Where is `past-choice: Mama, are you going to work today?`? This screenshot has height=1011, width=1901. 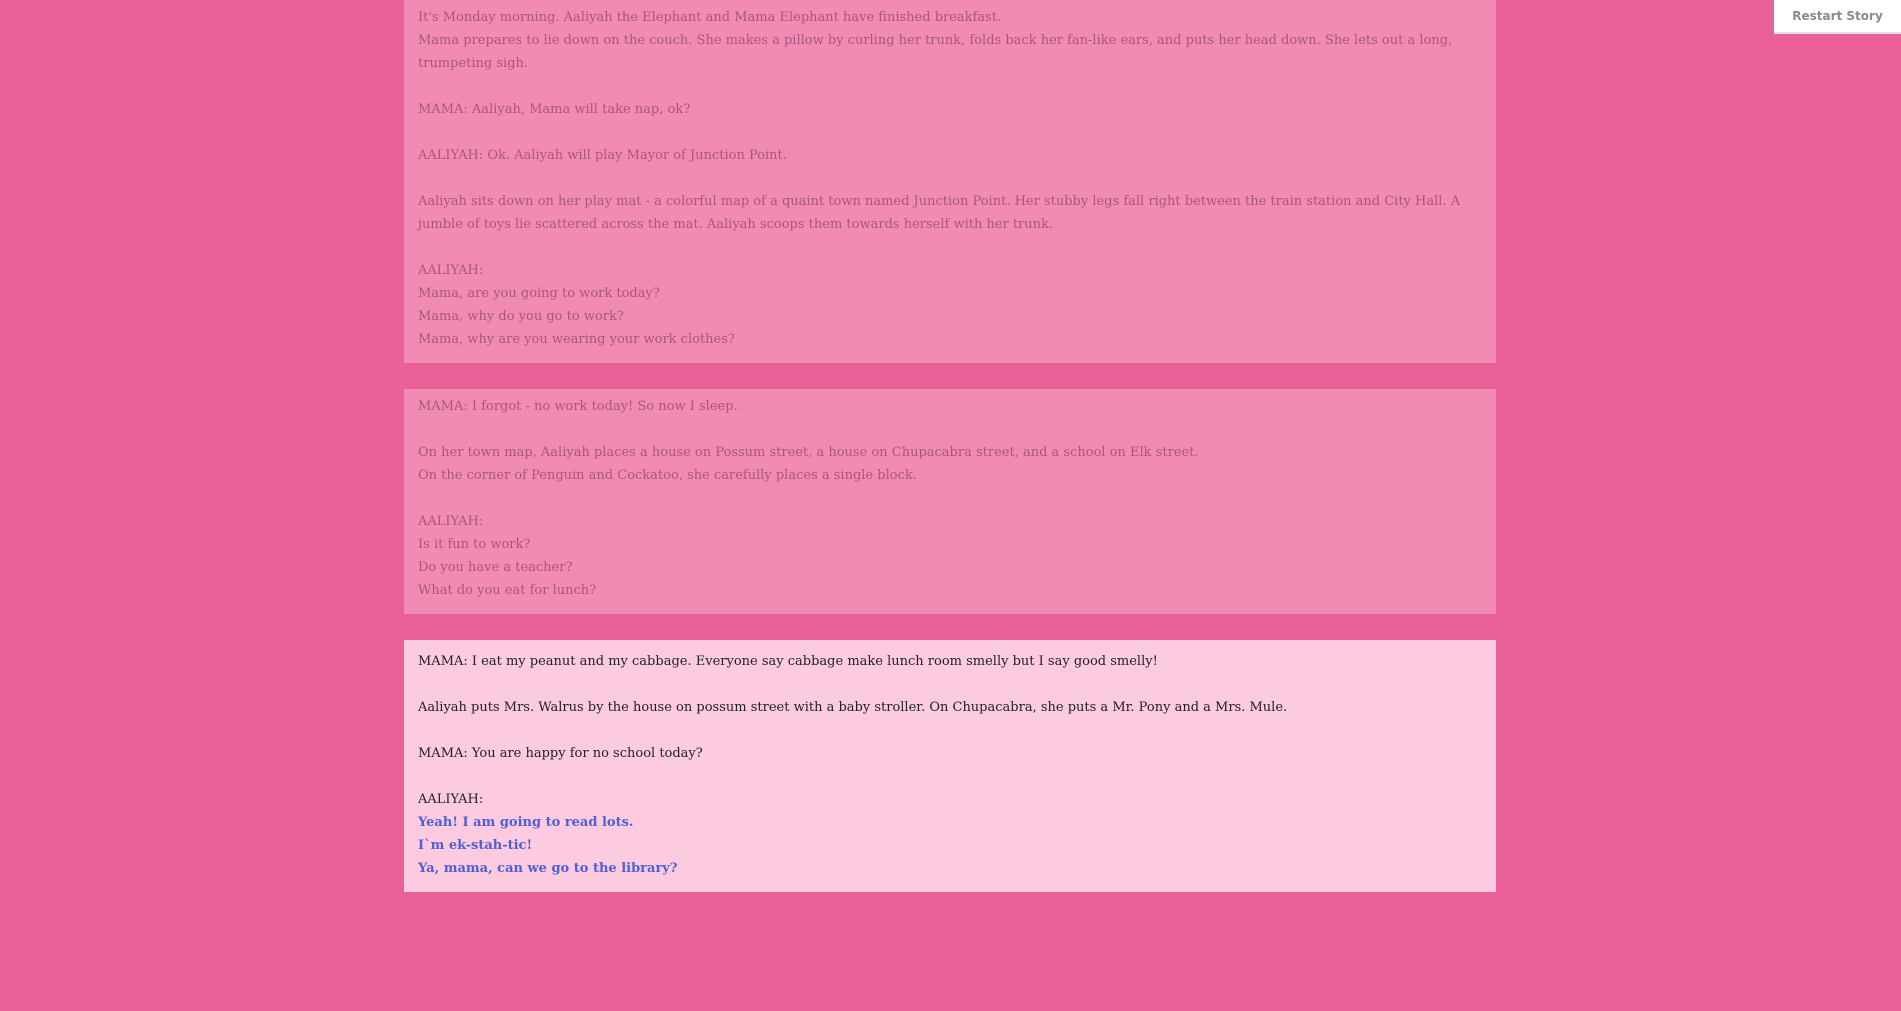
past-choice: Mama, are you going to work today? is located at coordinates (539, 293).